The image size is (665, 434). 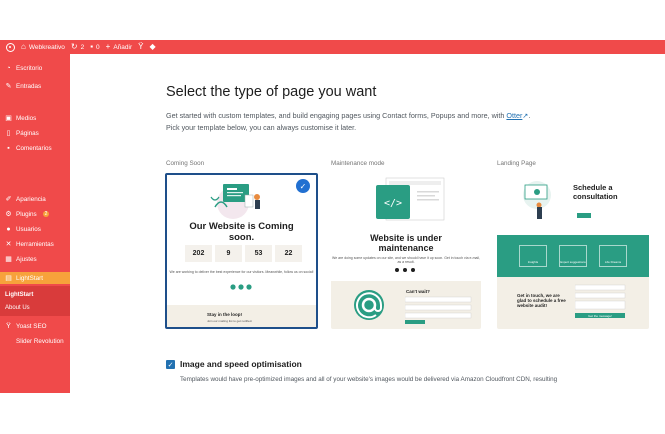 What do you see at coordinates (303, 186) in the screenshot?
I see `selected-check-icon: ✓` at bounding box center [303, 186].